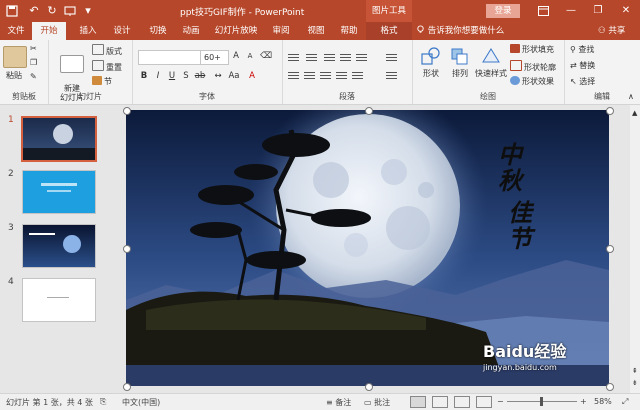 The height and width of the screenshot is (410, 640). What do you see at coordinates (500, 401) in the screenshot?
I see `zoom-out-icon: −` at bounding box center [500, 401].